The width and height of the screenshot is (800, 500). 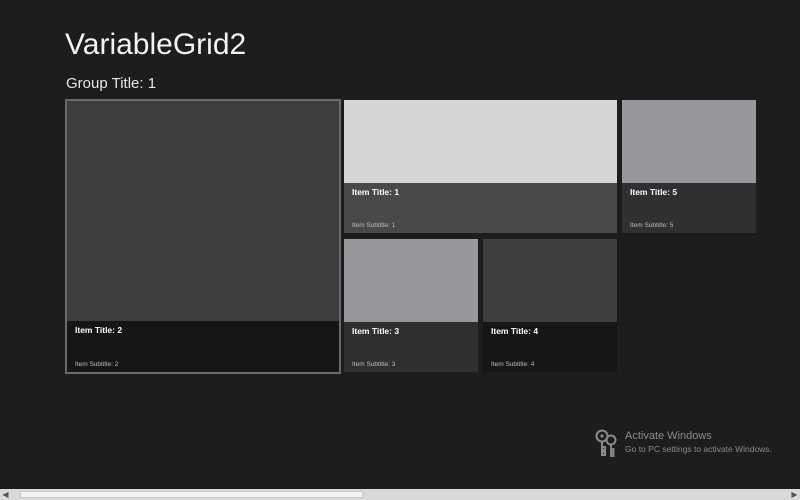 I want to click on item-caption: Item Title: 4 Item Subtitle: 4, so click(x=550, y=347).